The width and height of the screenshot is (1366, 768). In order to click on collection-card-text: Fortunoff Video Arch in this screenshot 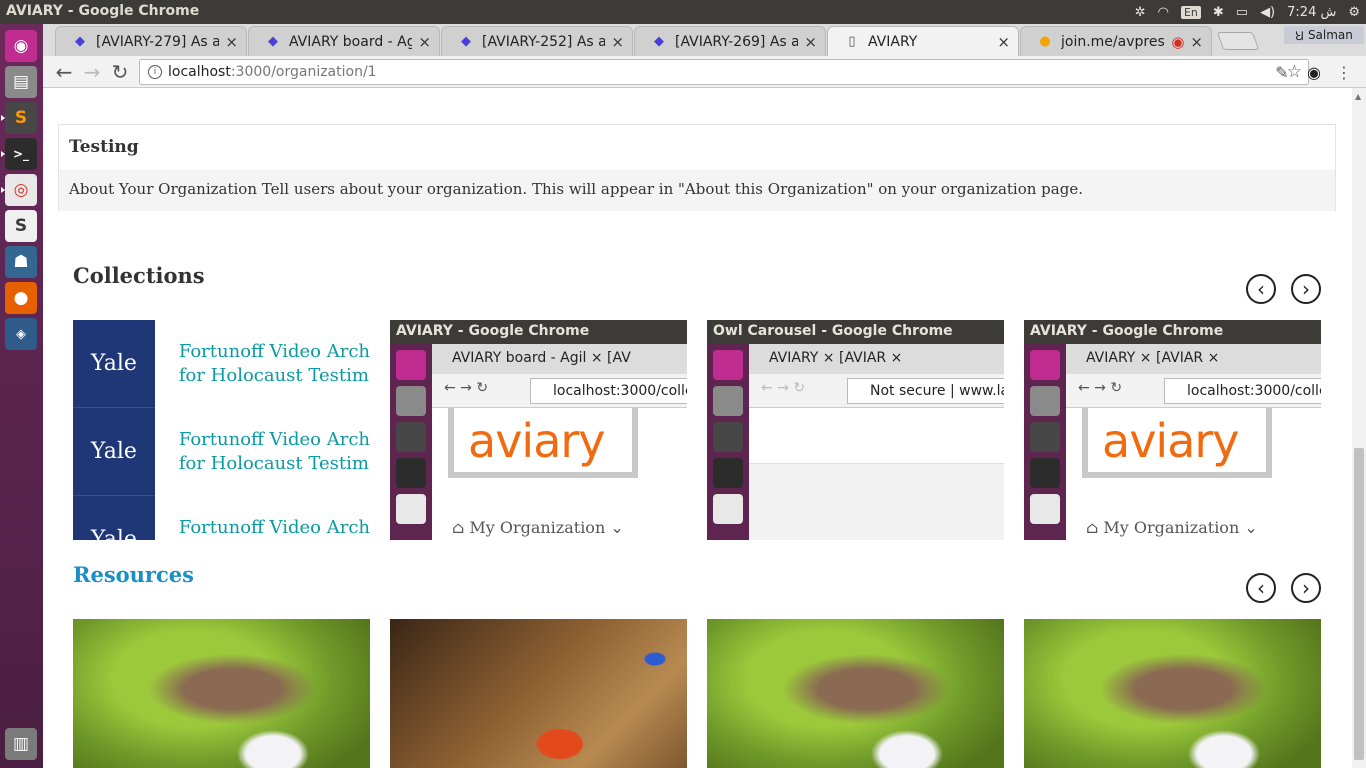, I will do `click(274, 527)`.